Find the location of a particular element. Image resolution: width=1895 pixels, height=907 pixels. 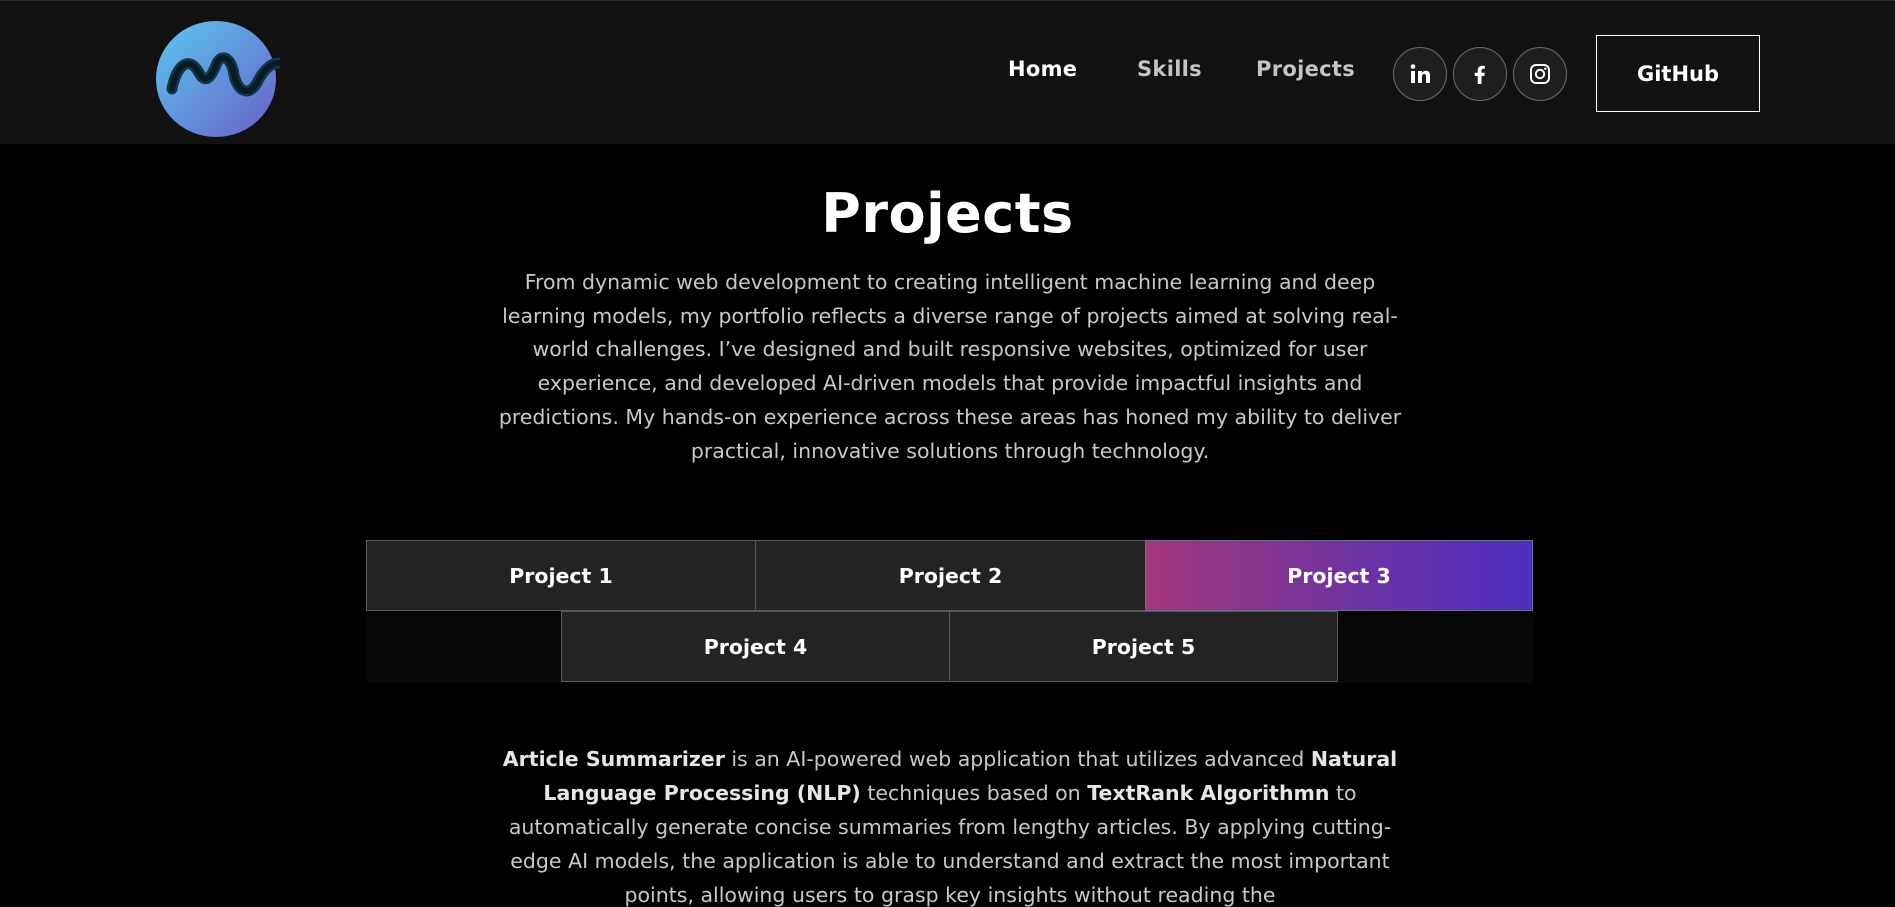

nav-link-projects: Projects is located at coordinates (1305, 69).